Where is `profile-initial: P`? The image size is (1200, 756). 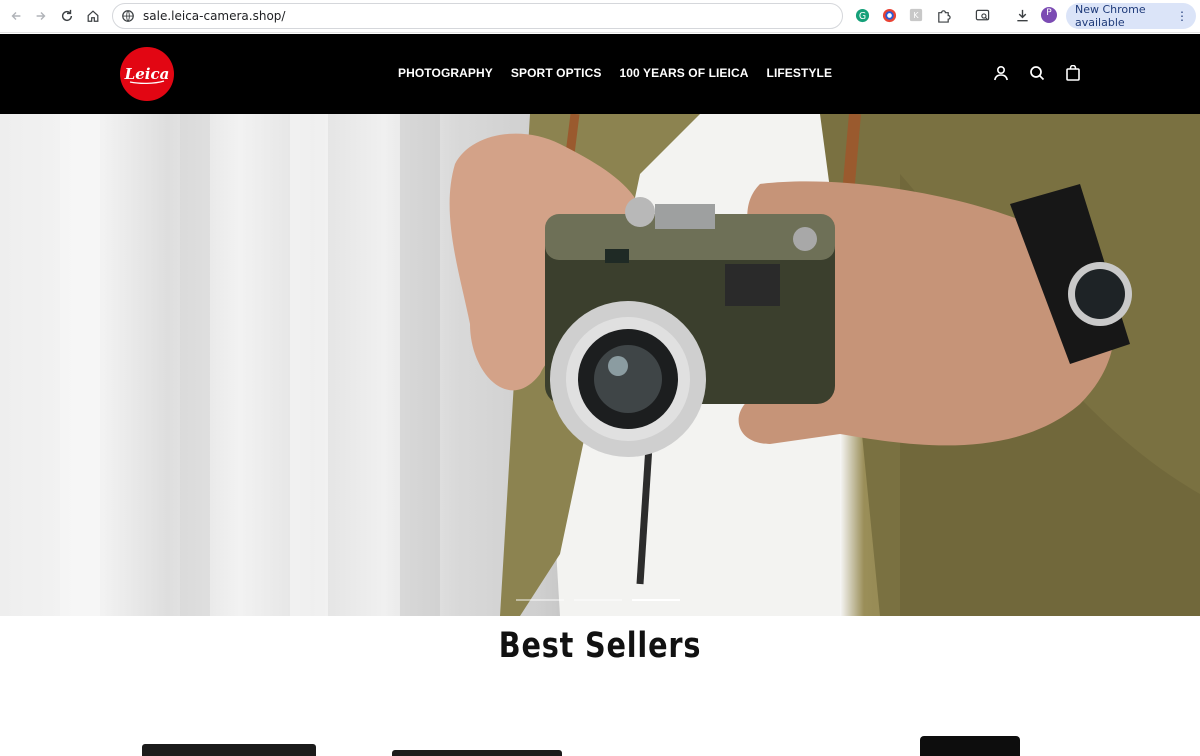
profile-initial: P is located at coordinates (1049, 13).